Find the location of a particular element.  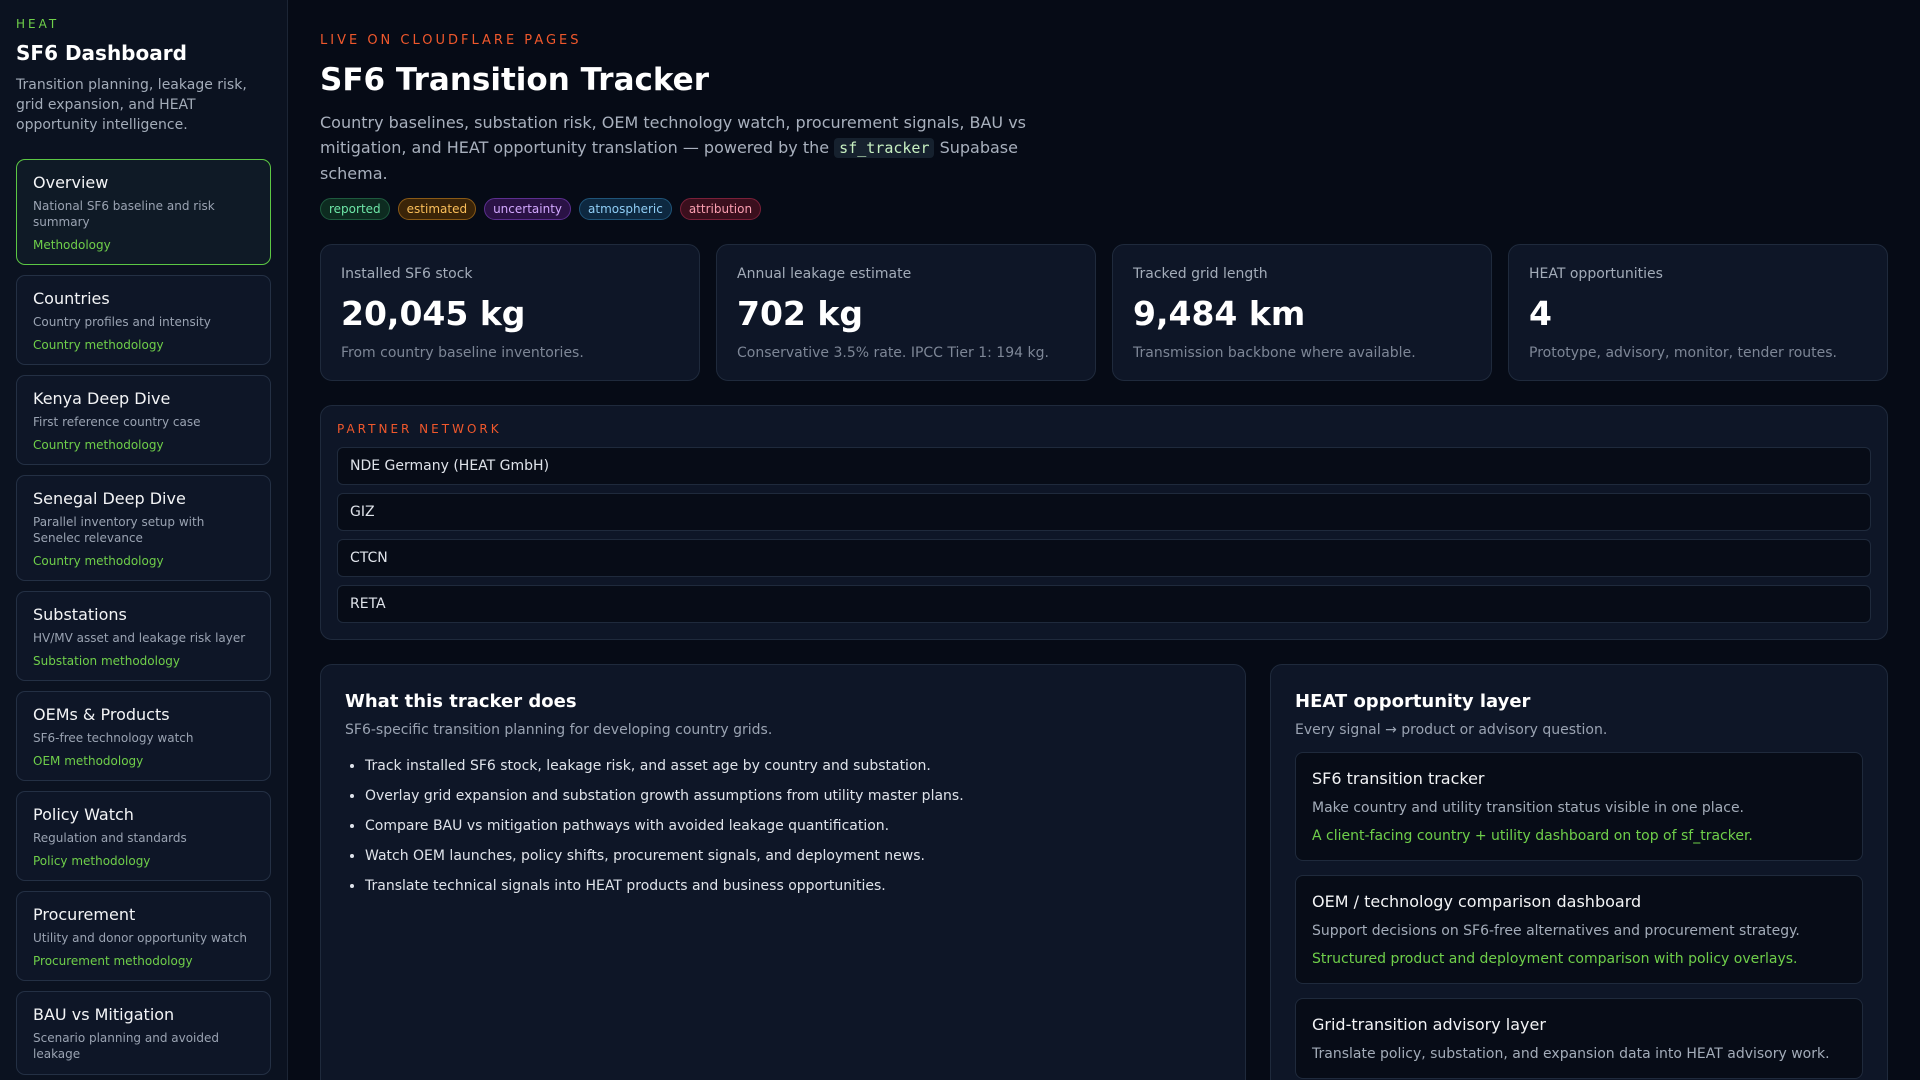

sidebar-item-label: Policy Watch is located at coordinates (83, 814).